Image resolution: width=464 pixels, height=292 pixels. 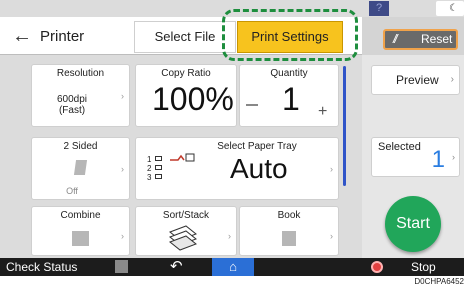 I want to click on two-sided-card: 2 Sided Off ›, so click(x=80, y=168).